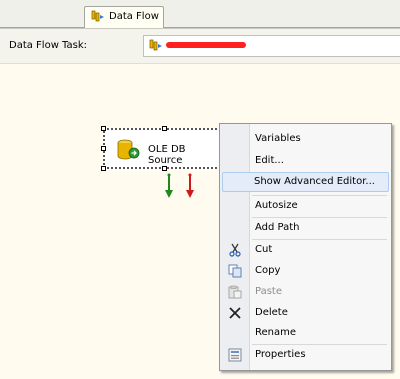 This screenshot has width=400, height=379. I want to click on menu-item-label: Properties, so click(280, 354).